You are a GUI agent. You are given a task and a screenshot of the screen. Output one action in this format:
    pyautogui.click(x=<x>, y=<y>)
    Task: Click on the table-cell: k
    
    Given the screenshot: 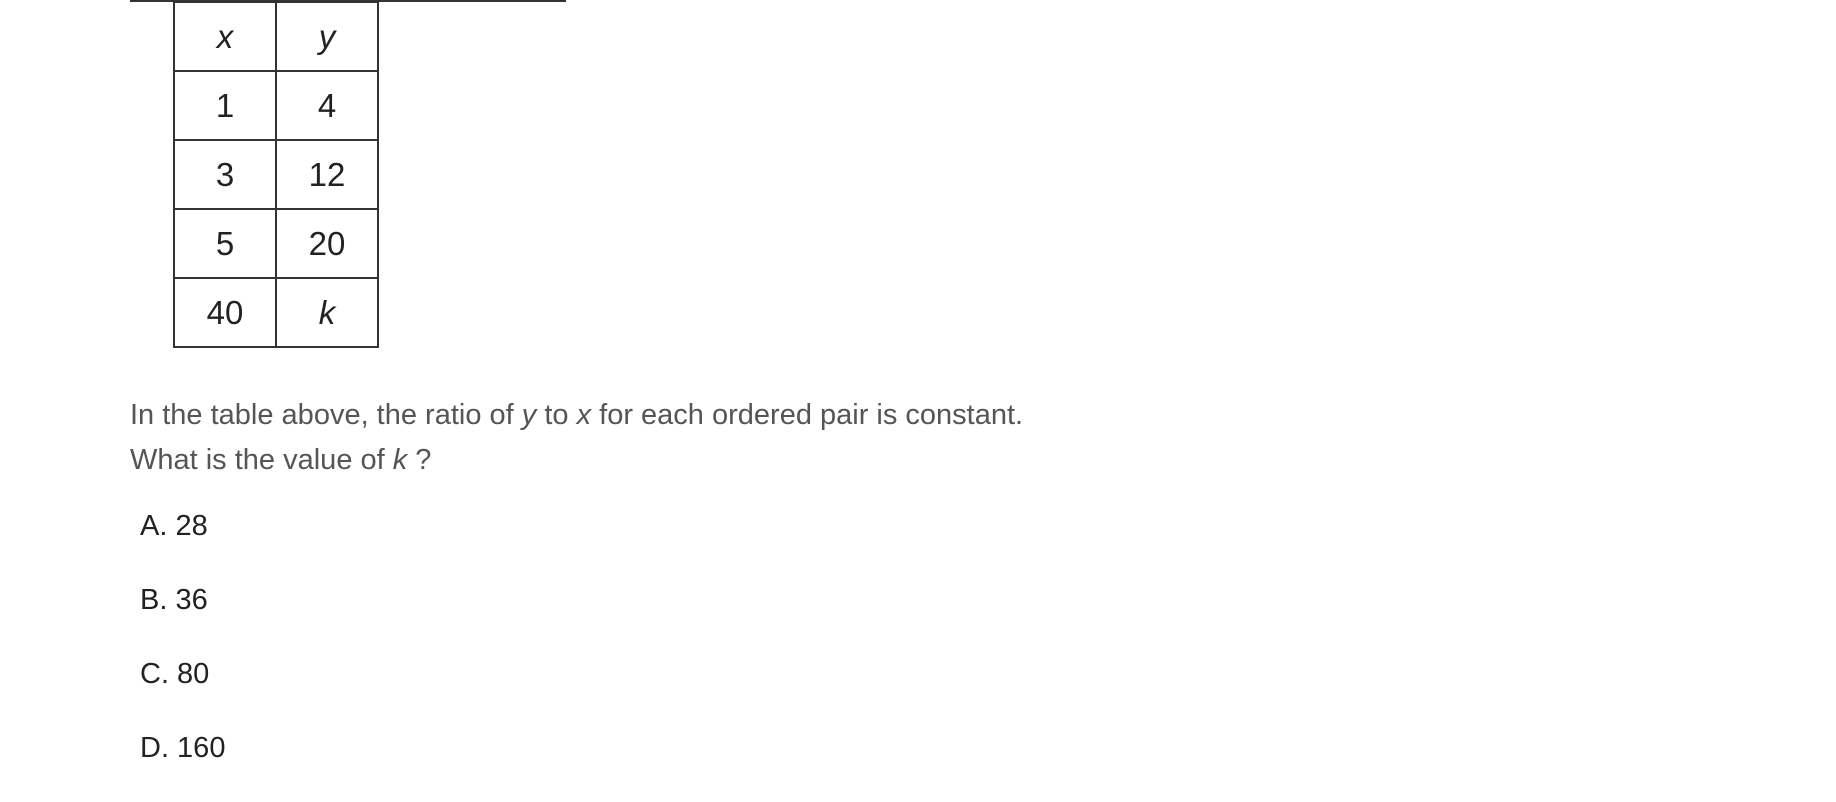 What is the action you would take?
    pyautogui.click(x=327, y=312)
    